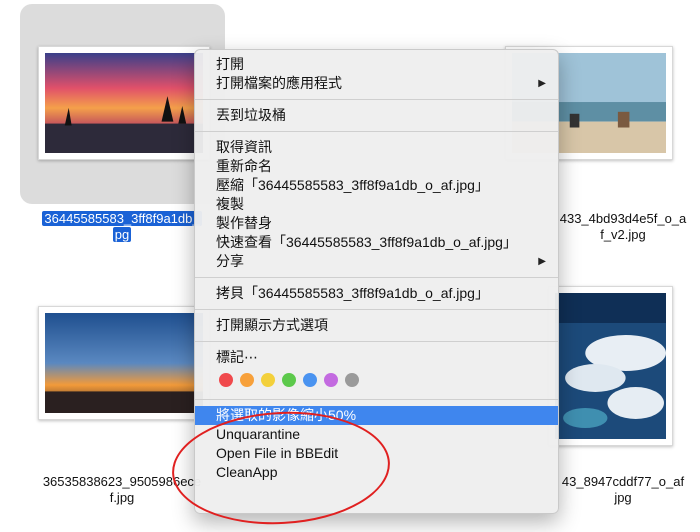 This screenshot has width=700, height=532. Describe the element at coordinates (376, 185) in the screenshot. I see `menu-item-compress: 壓縮「36445585583_3ff8f9a1db_o_af.jpg」` at that location.